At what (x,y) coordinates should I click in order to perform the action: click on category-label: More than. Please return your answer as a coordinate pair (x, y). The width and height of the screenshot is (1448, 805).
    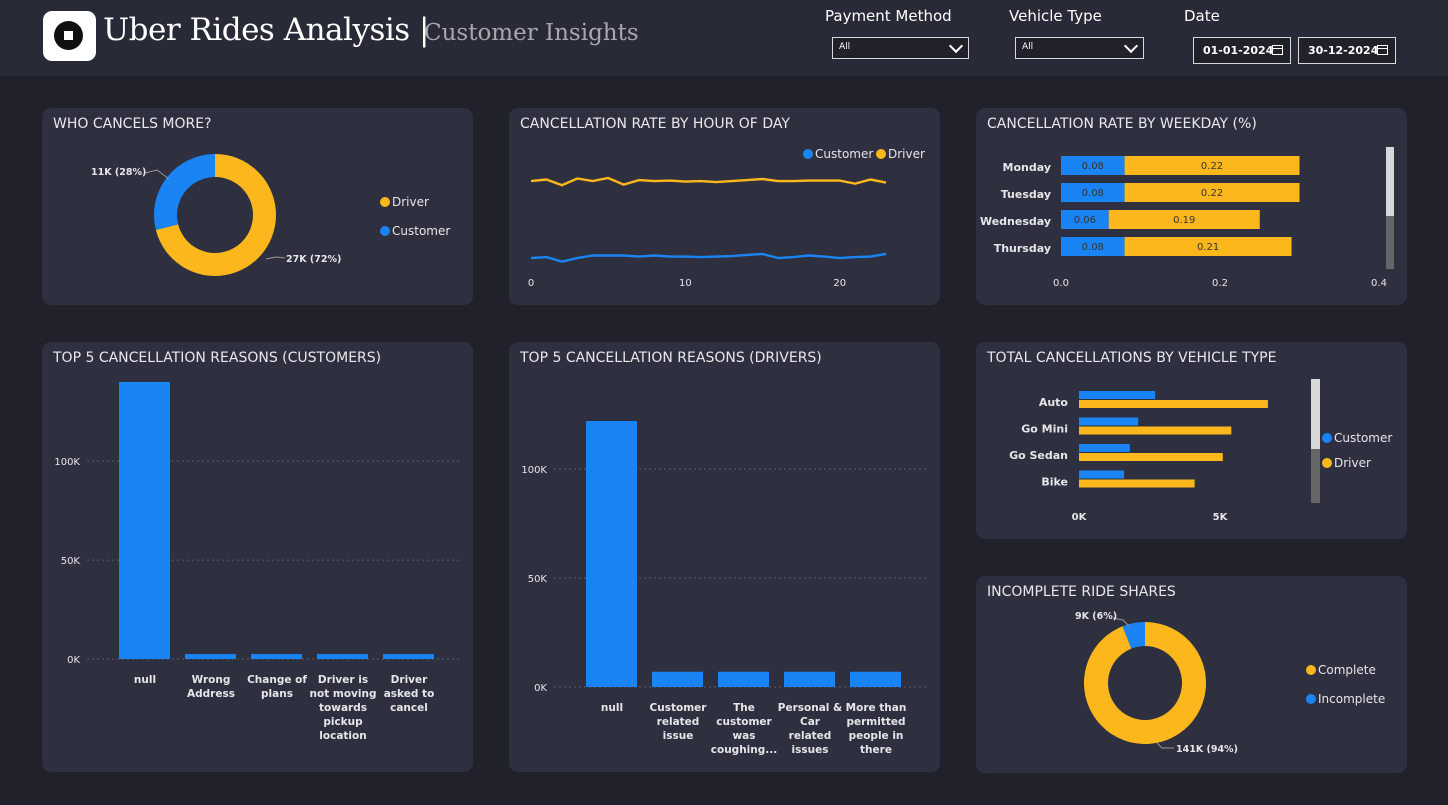
    Looking at the image, I should click on (876, 708).